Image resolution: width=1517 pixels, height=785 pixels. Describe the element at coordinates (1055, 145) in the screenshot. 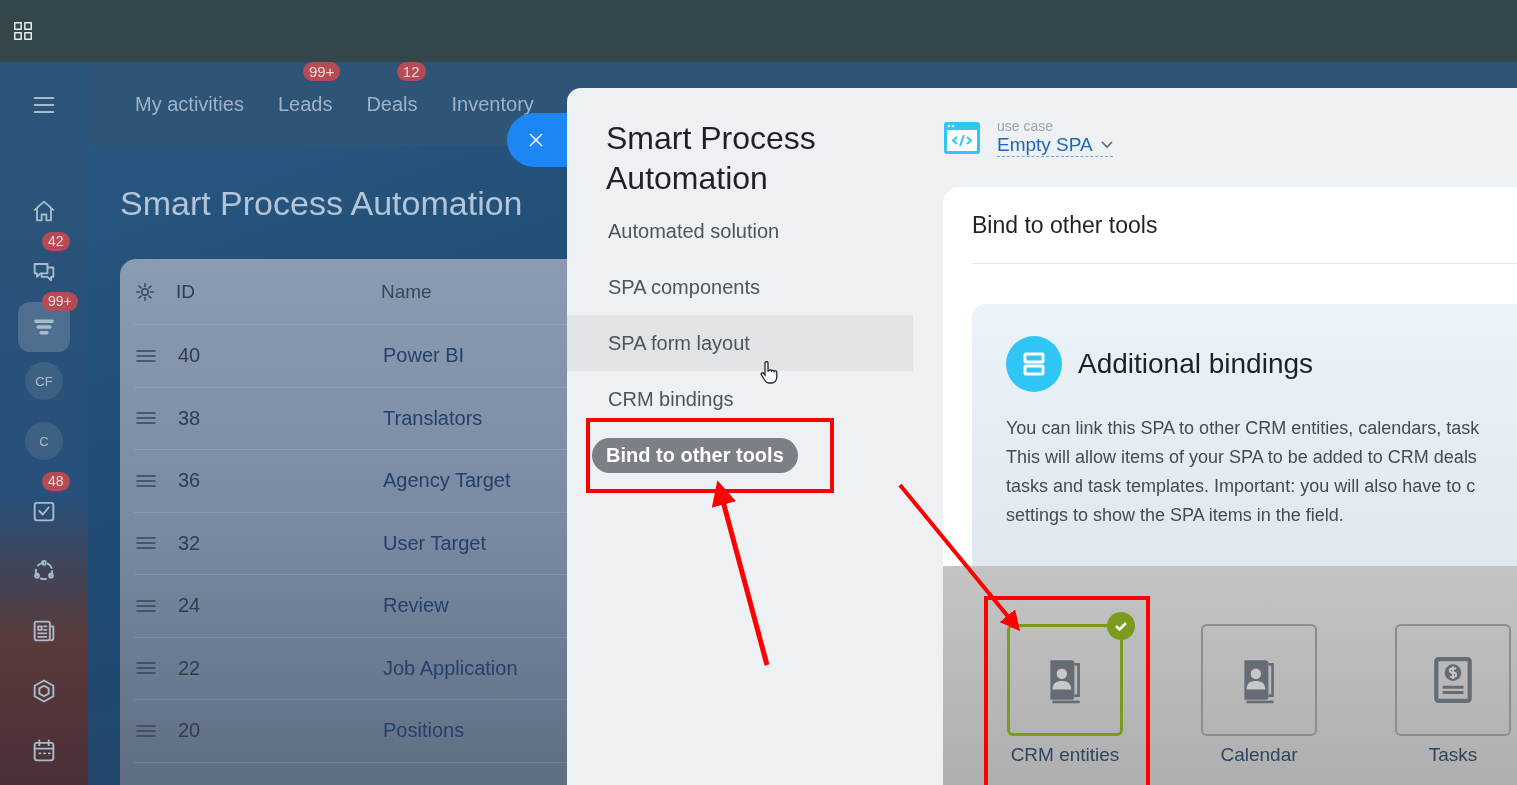

I see `use-case-dropdown: Empty SPA` at that location.